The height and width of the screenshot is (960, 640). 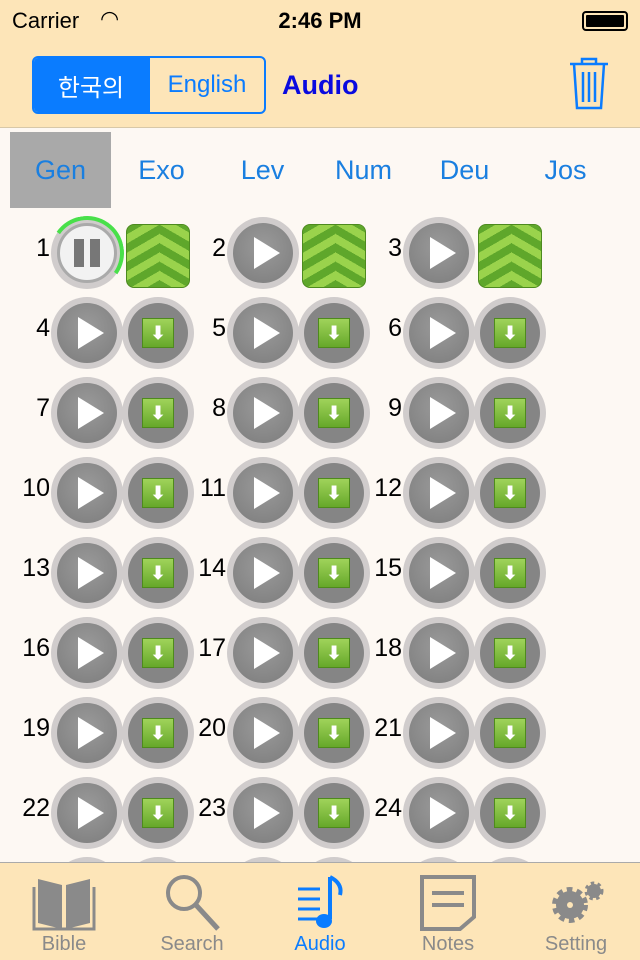 What do you see at coordinates (43, 328) in the screenshot?
I see `chapter-number: 4` at bounding box center [43, 328].